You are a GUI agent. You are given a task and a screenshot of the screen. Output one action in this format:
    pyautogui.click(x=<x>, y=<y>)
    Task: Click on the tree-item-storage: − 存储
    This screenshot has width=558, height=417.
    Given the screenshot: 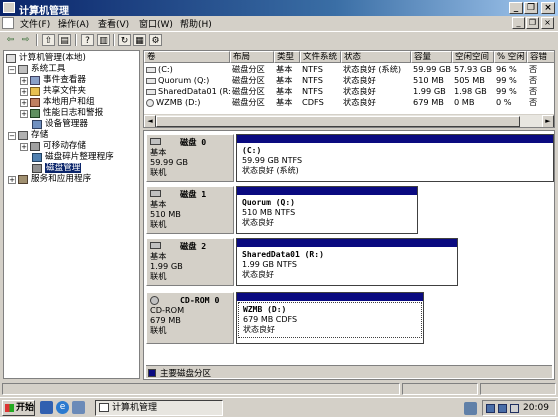 What is the action you would take?
    pyautogui.click(x=28, y=135)
    